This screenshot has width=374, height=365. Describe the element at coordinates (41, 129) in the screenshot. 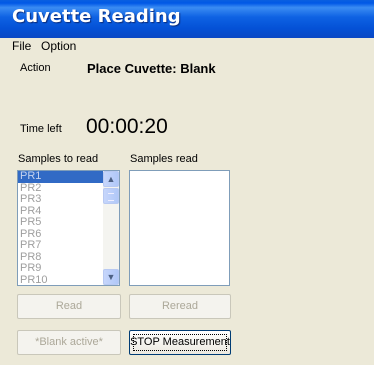

I see `time-left-label: Time left` at that location.